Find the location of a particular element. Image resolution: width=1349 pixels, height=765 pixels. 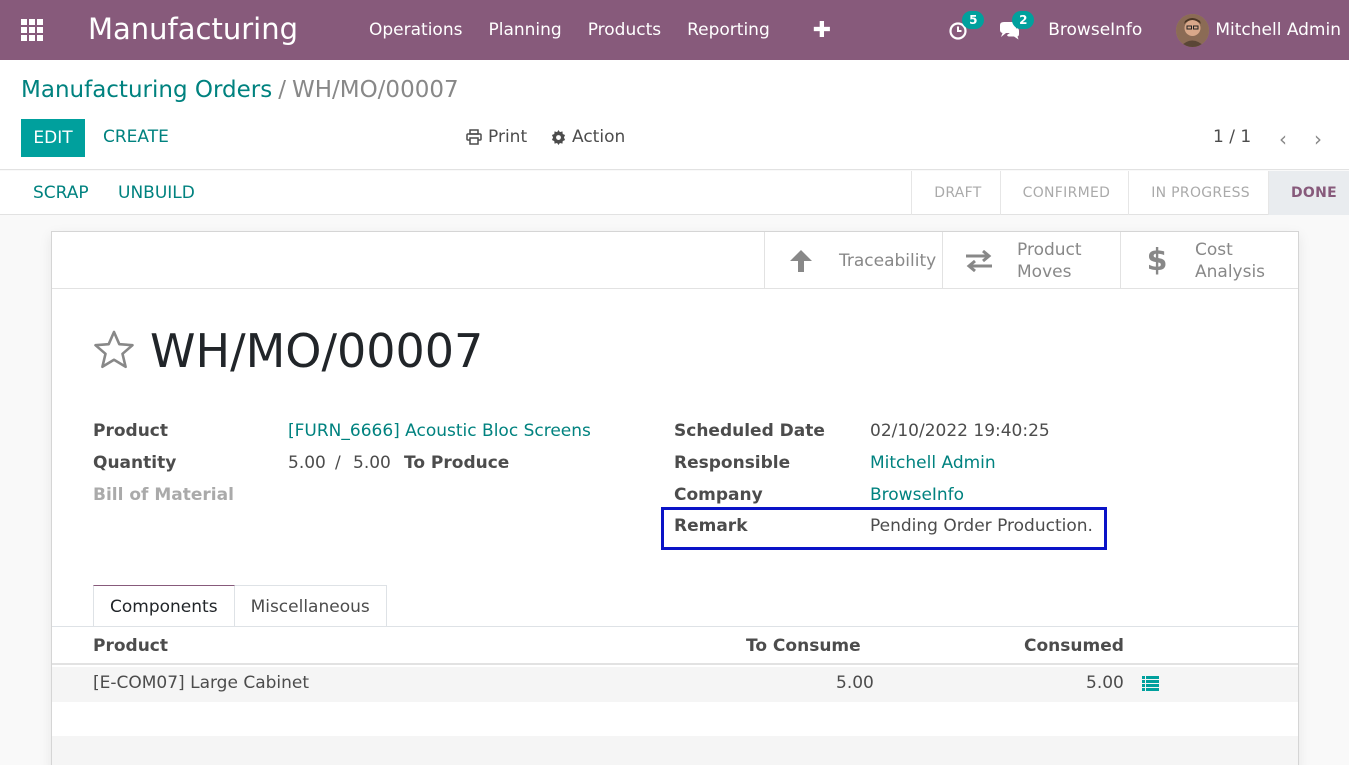

main-menu: Operations Planning Products Reporting ✚ is located at coordinates (603, 30).